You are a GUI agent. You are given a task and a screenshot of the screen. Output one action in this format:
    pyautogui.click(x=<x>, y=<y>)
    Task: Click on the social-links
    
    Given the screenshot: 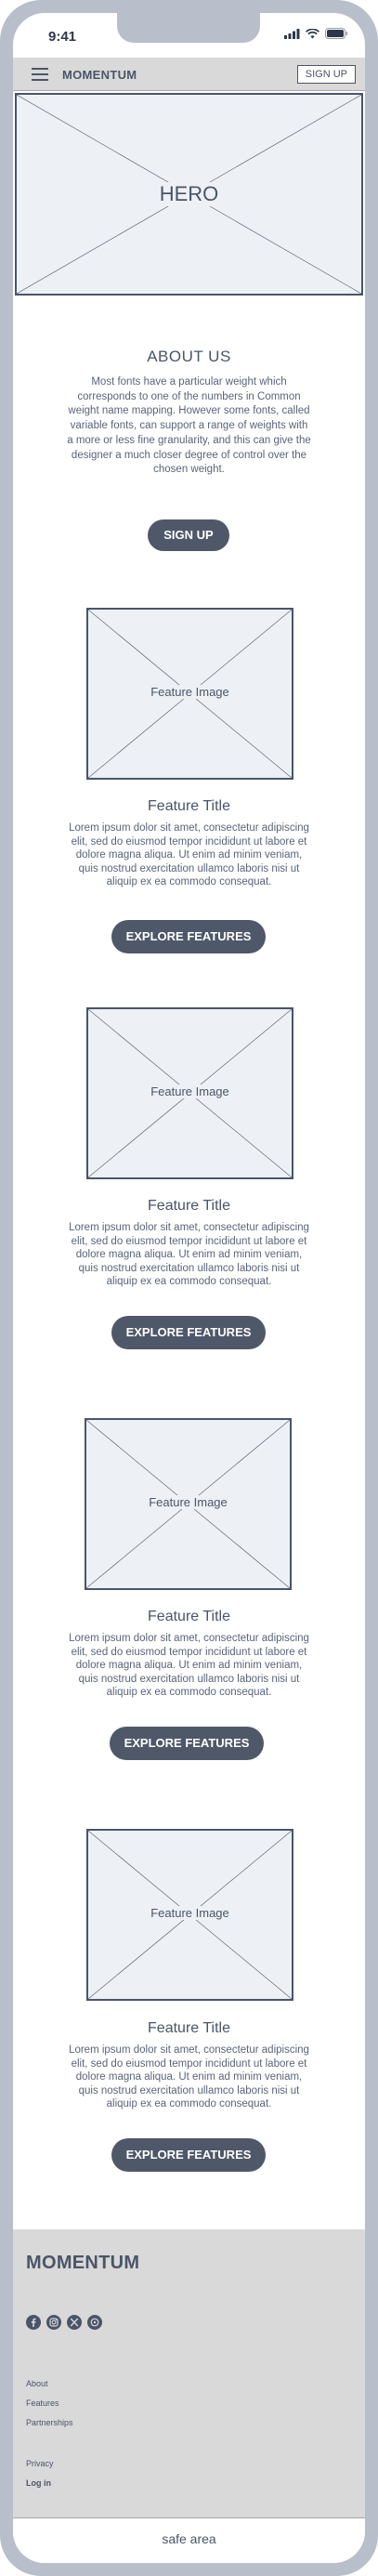 What is the action you would take?
    pyautogui.click(x=64, y=2322)
    